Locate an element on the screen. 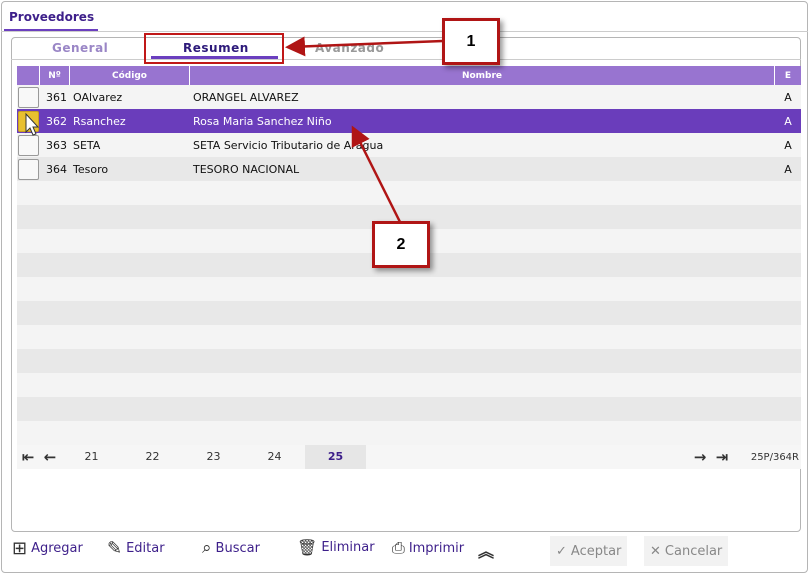 This screenshot has height=575, width=810. cell-codigo: Tesoro is located at coordinates (91, 169).